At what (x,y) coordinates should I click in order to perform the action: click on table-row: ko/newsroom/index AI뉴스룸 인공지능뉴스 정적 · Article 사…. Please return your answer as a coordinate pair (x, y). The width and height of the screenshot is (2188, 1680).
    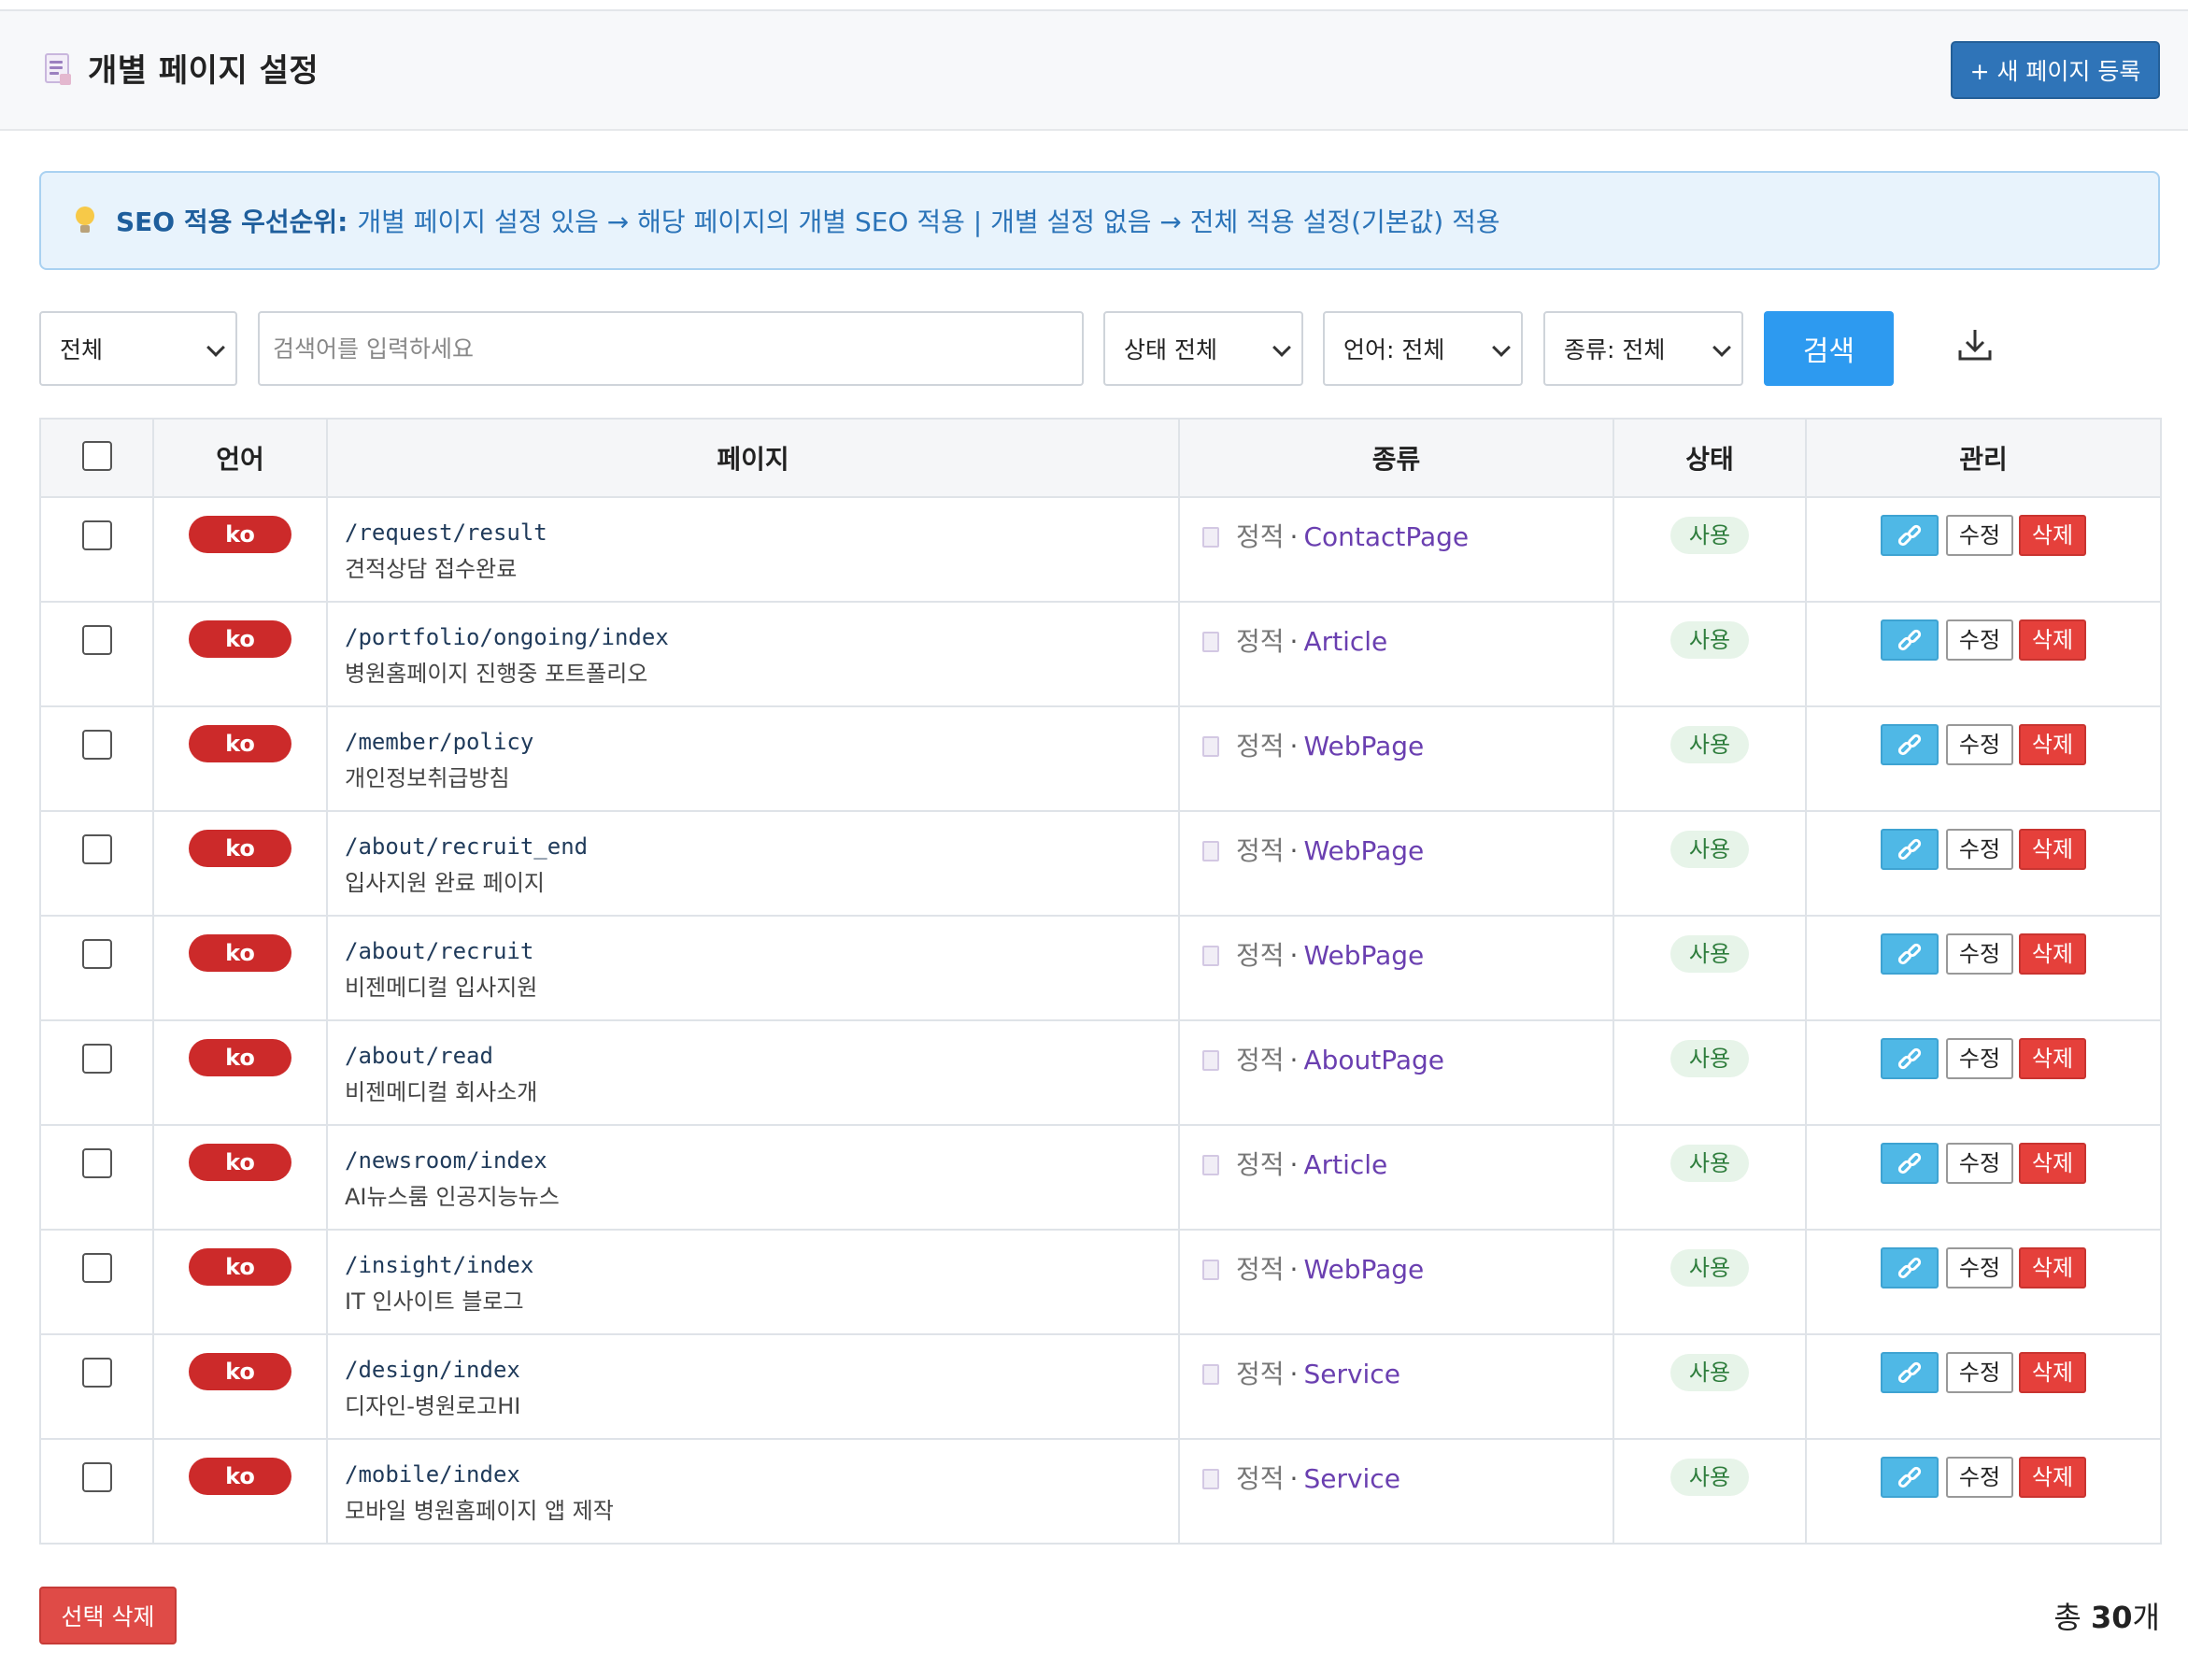
    Looking at the image, I should click on (1100, 1177).